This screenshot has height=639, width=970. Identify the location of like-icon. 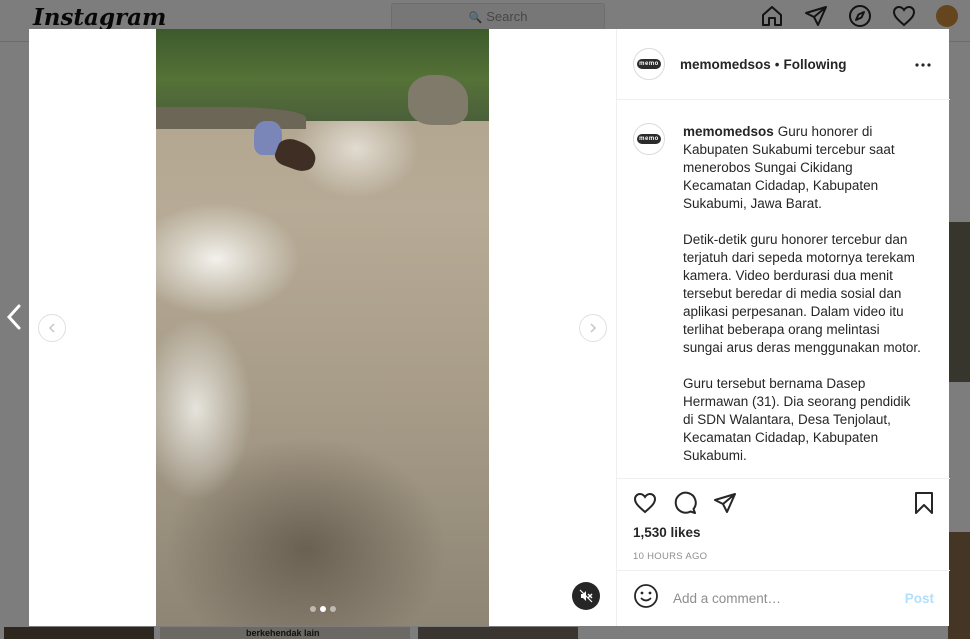
(645, 503).